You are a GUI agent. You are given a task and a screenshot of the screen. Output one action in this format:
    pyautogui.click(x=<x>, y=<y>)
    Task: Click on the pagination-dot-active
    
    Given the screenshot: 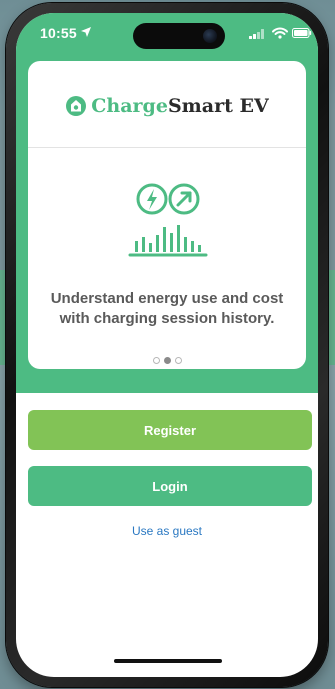 What is the action you would take?
    pyautogui.click(x=167, y=360)
    